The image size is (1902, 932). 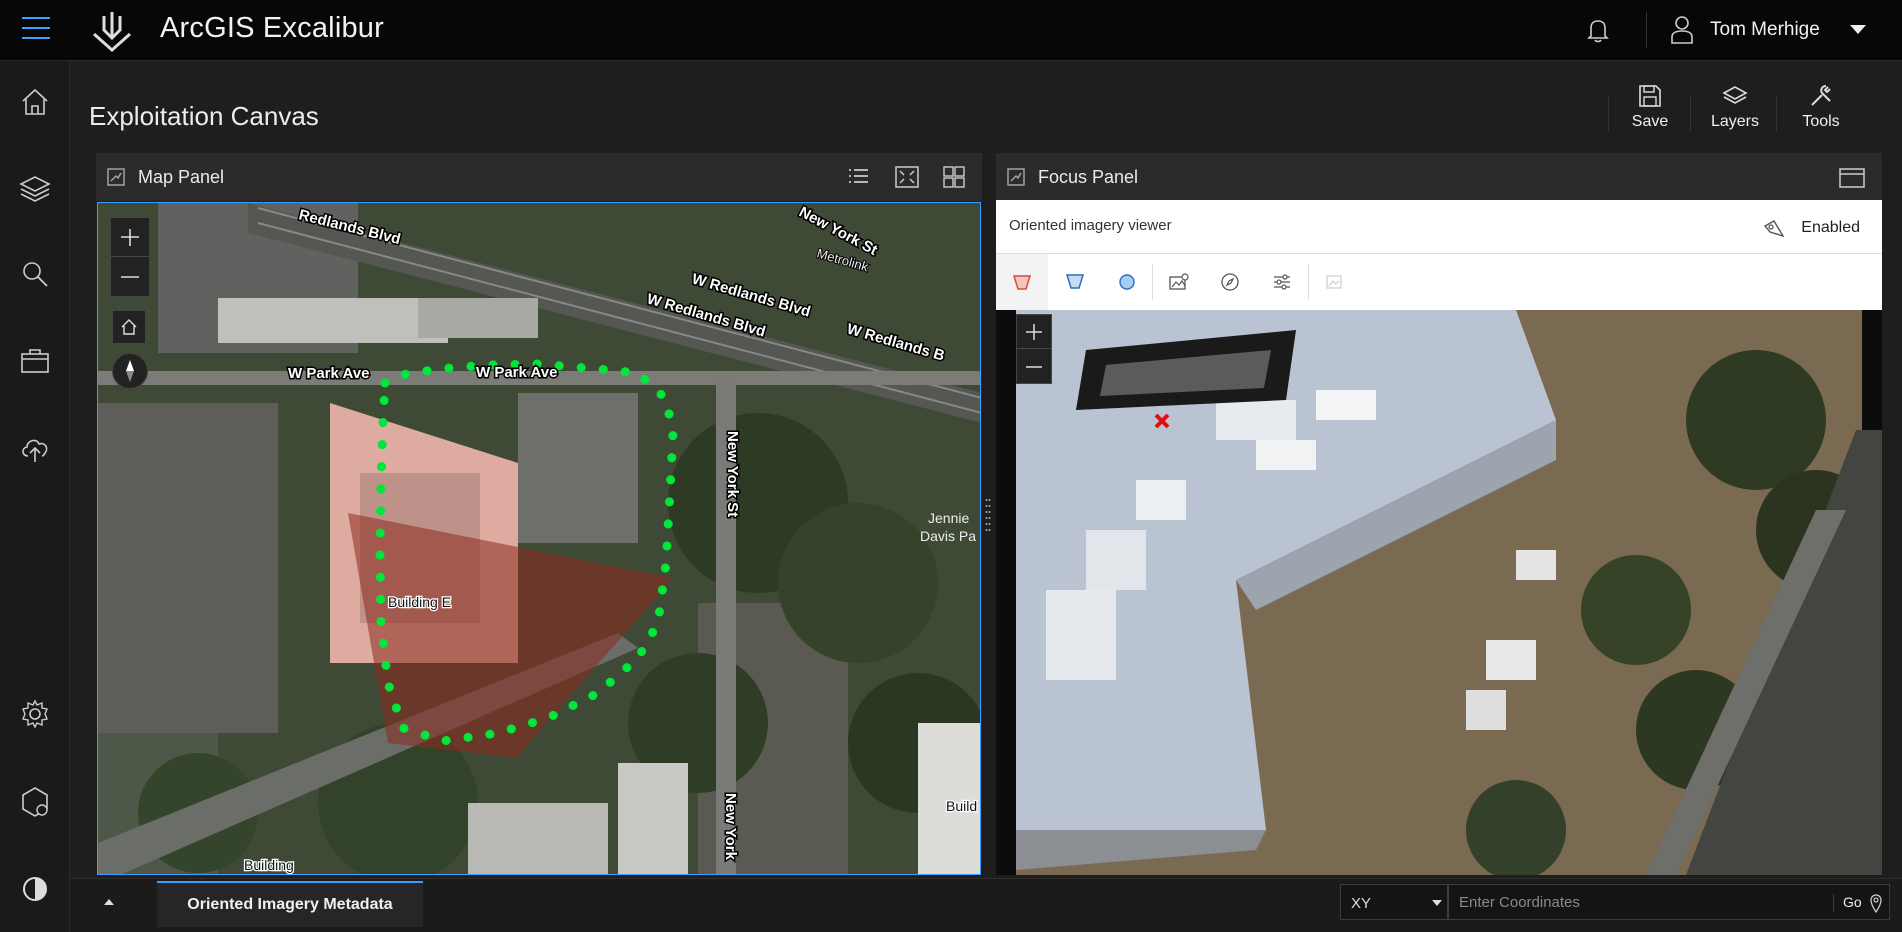 I want to click on point-tool-button, so click(x=1126, y=282).